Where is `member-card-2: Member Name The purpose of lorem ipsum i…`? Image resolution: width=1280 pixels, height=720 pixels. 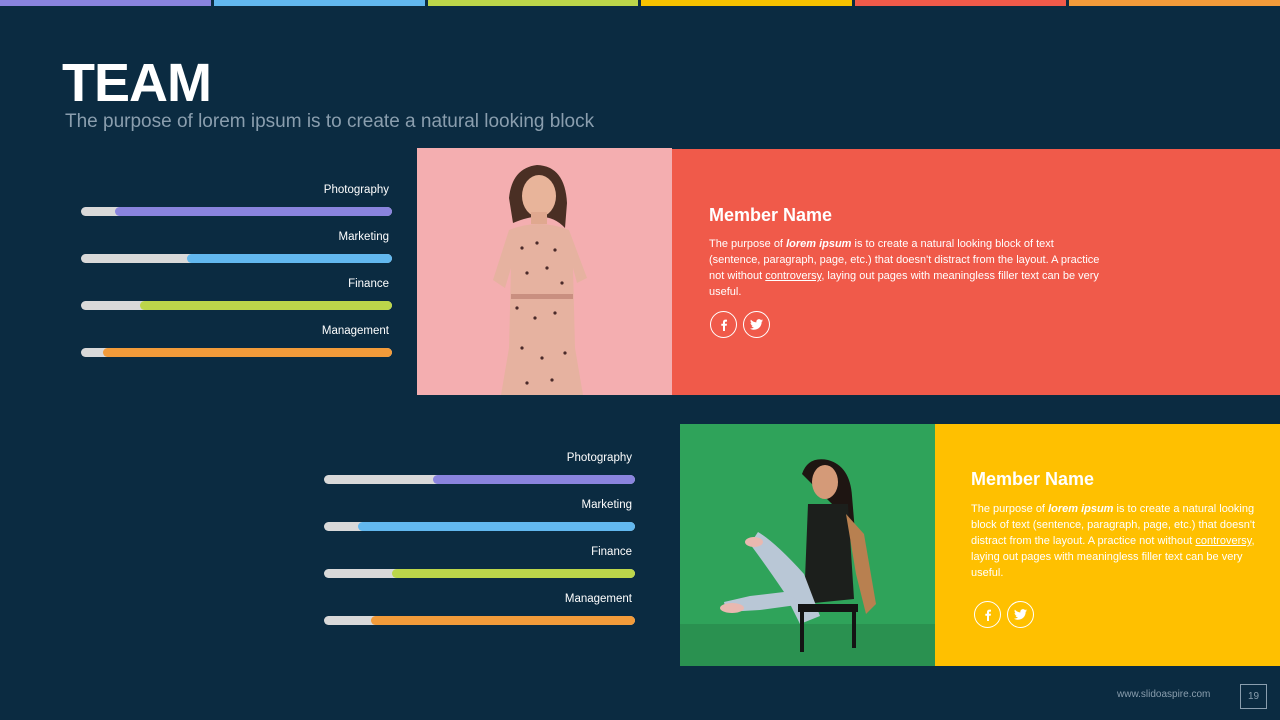
member-card-2: Member Name The purpose of lorem ipsum i… is located at coordinates (1107, 545).